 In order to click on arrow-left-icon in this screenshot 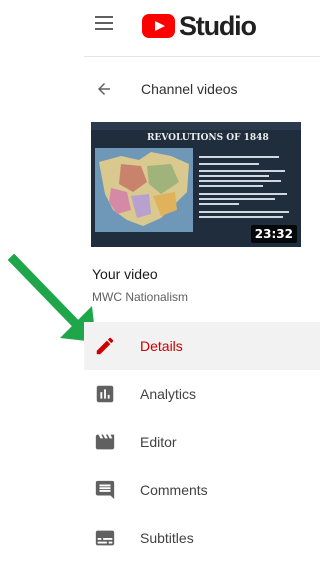, I will do `click(104, 89)`.